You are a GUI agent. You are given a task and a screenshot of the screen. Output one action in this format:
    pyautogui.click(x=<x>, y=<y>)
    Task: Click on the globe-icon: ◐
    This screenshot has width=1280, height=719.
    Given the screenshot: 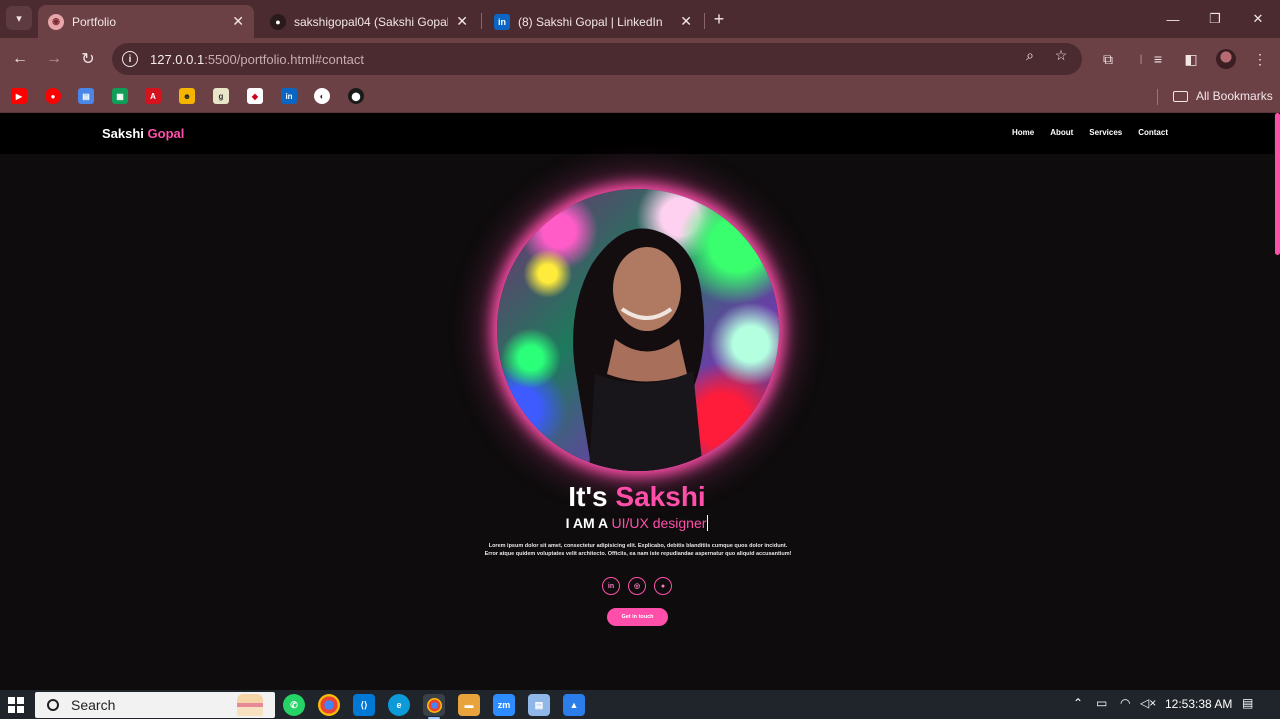 What is the action you would take?
    pyautogui.click(x=322, y=96)
    